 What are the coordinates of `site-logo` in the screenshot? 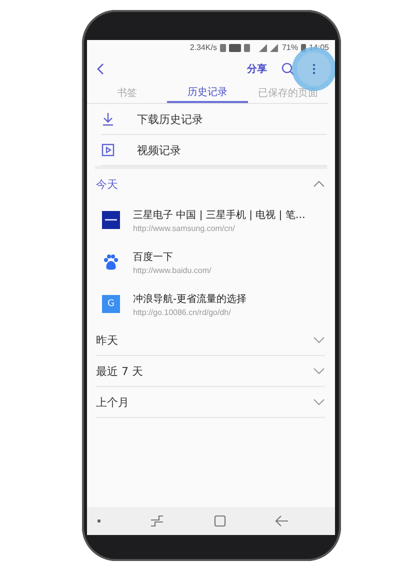 It's located at (111, 220).